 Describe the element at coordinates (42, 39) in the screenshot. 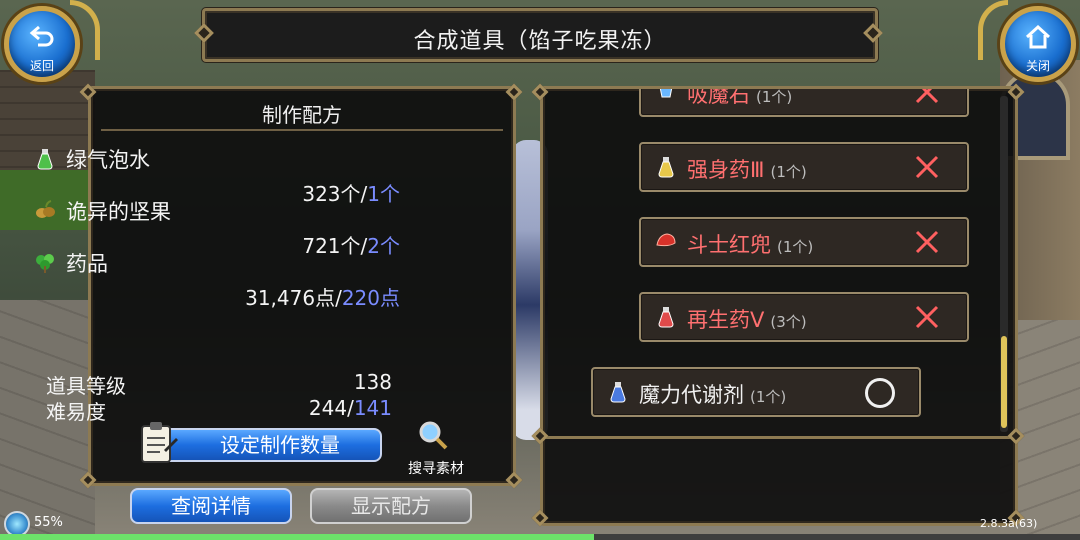

I see `back-arrow-icon` at that location.